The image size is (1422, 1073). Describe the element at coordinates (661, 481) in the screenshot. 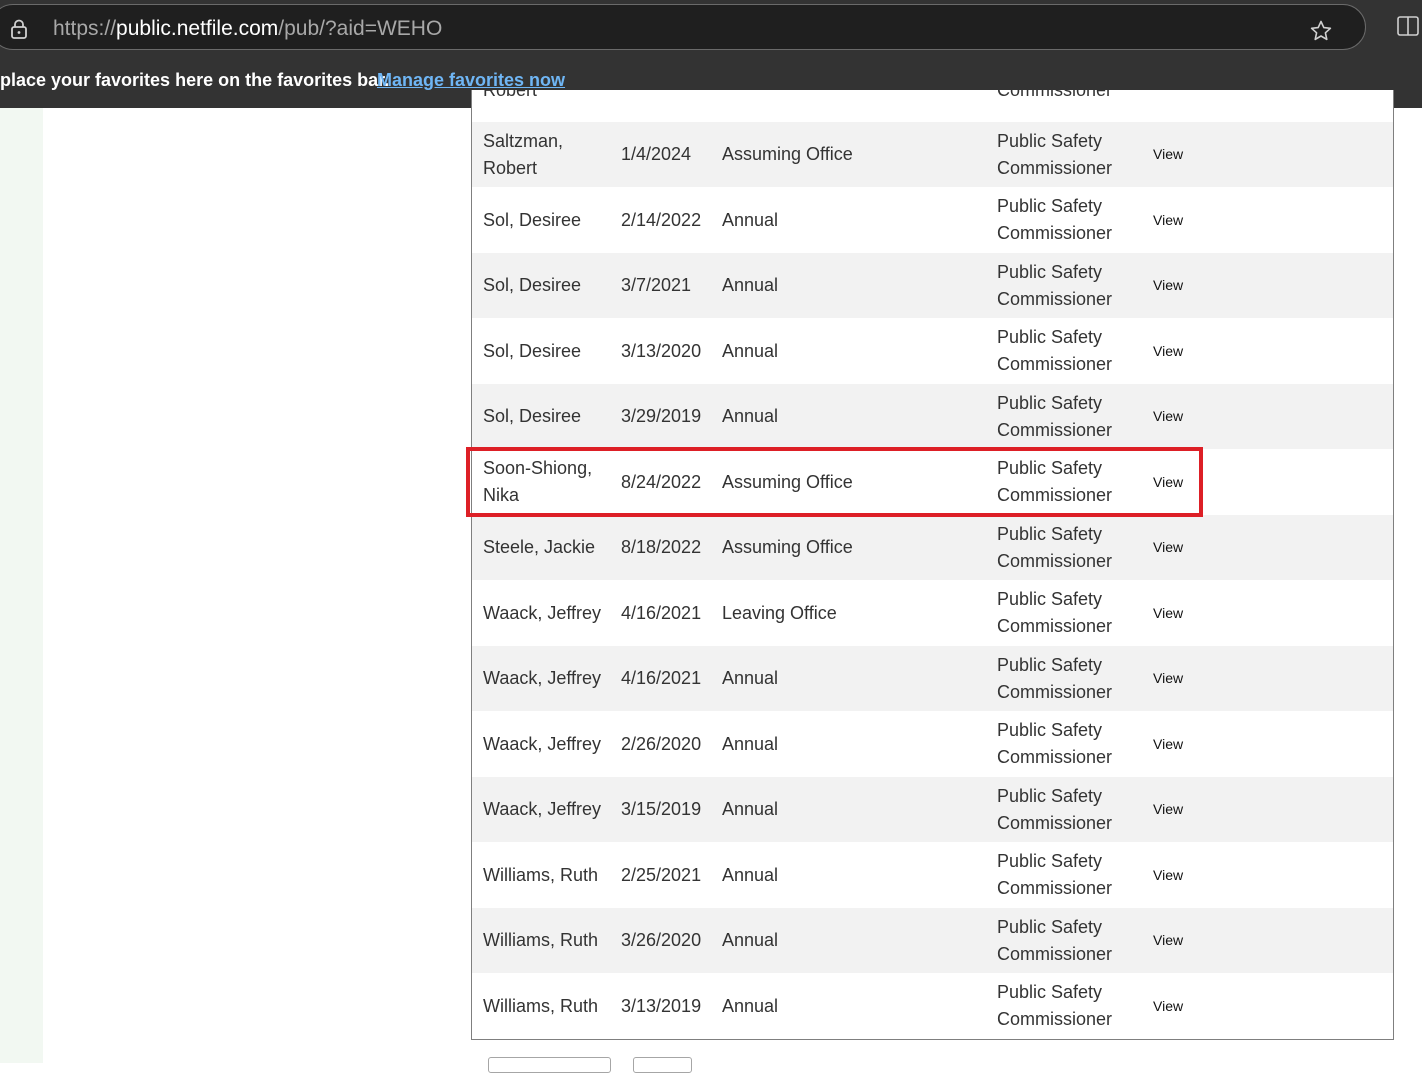

I see `cell-date: 8/24/2022` at that location.